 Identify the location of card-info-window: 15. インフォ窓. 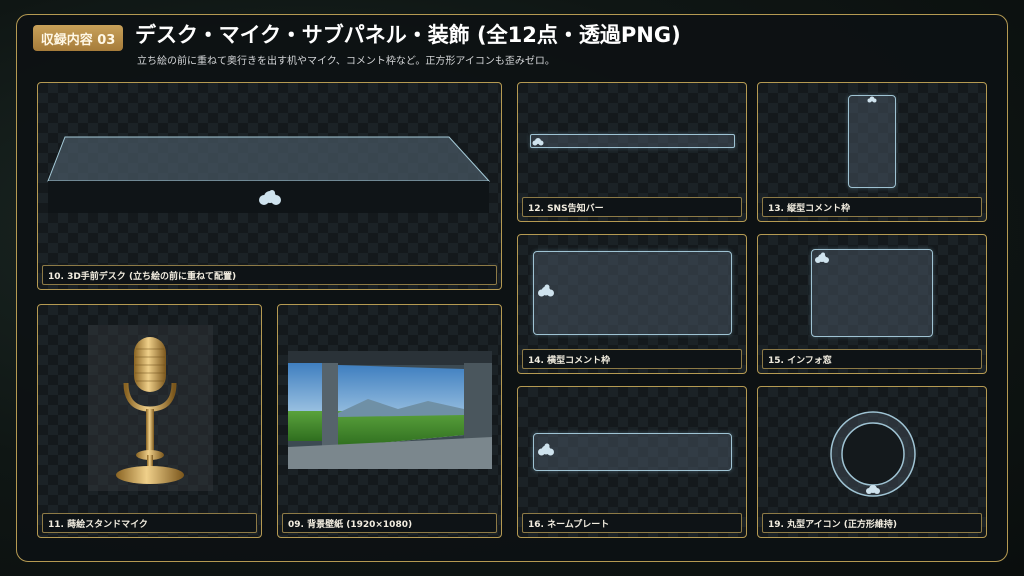
(872, 304).